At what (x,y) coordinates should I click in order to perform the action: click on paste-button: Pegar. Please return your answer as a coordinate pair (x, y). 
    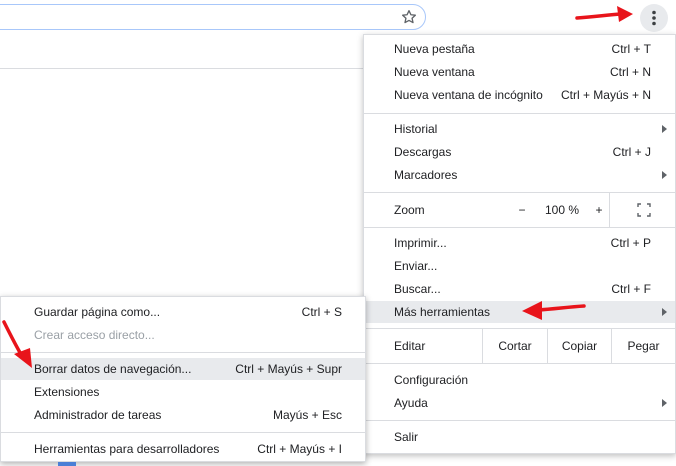
    Looking at the image, I should click on (643, 346).